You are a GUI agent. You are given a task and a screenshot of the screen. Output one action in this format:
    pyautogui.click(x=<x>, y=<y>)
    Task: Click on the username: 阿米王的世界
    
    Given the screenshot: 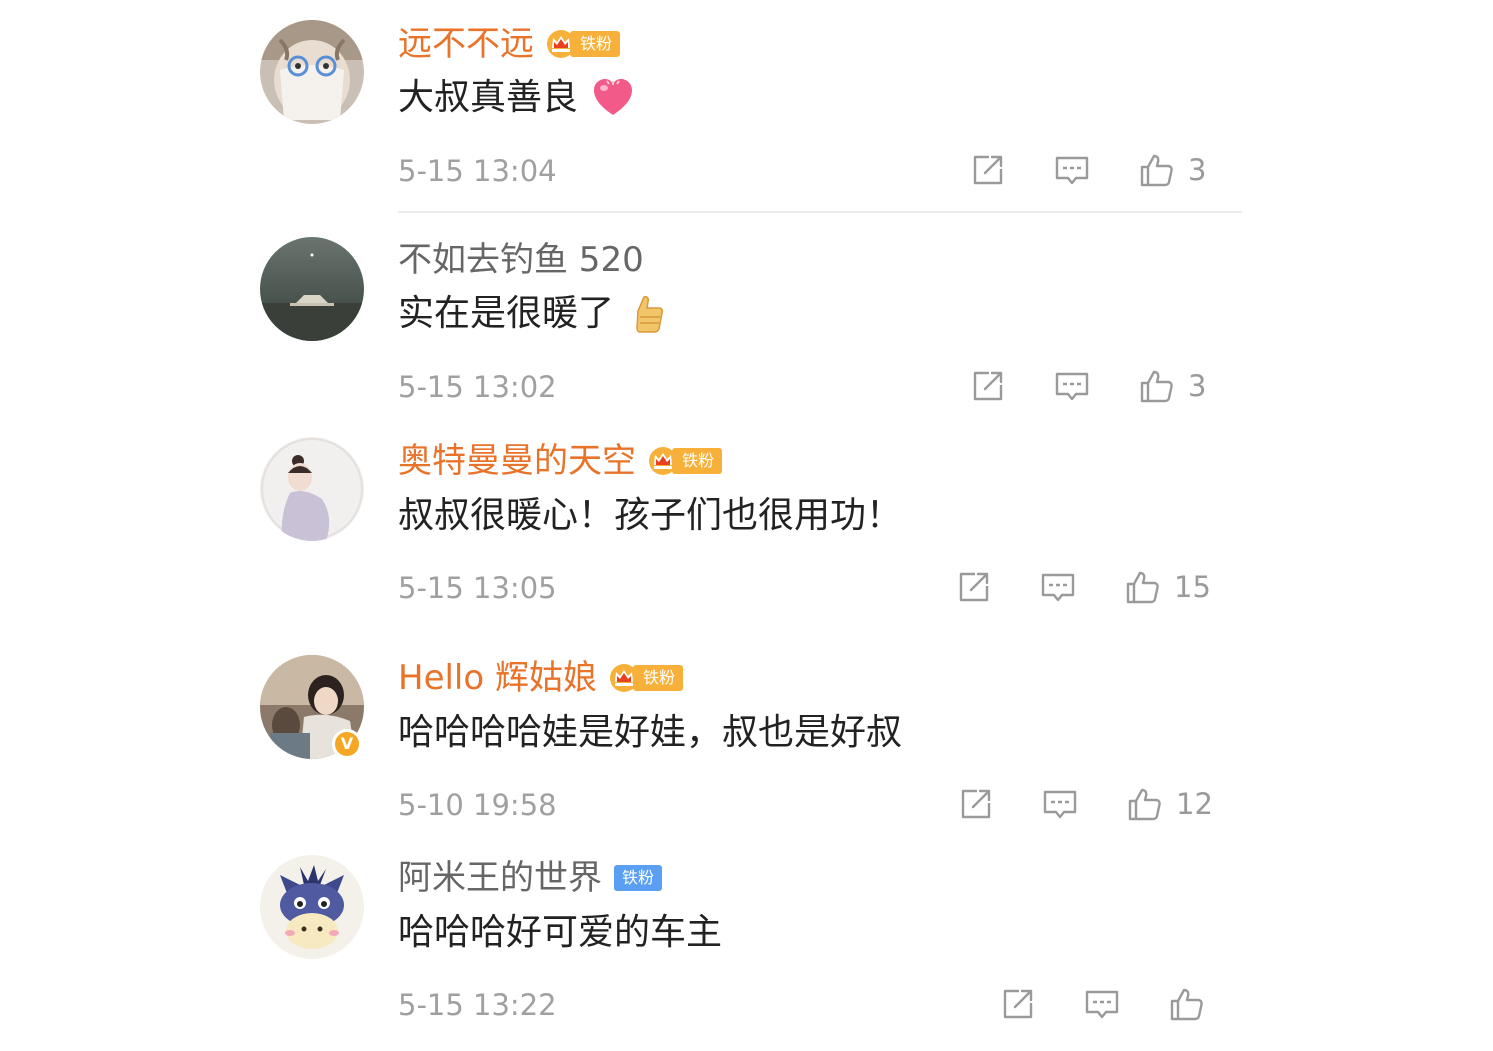 What is the action you would take?
    pyautogui.click(x=500, y=878)
    